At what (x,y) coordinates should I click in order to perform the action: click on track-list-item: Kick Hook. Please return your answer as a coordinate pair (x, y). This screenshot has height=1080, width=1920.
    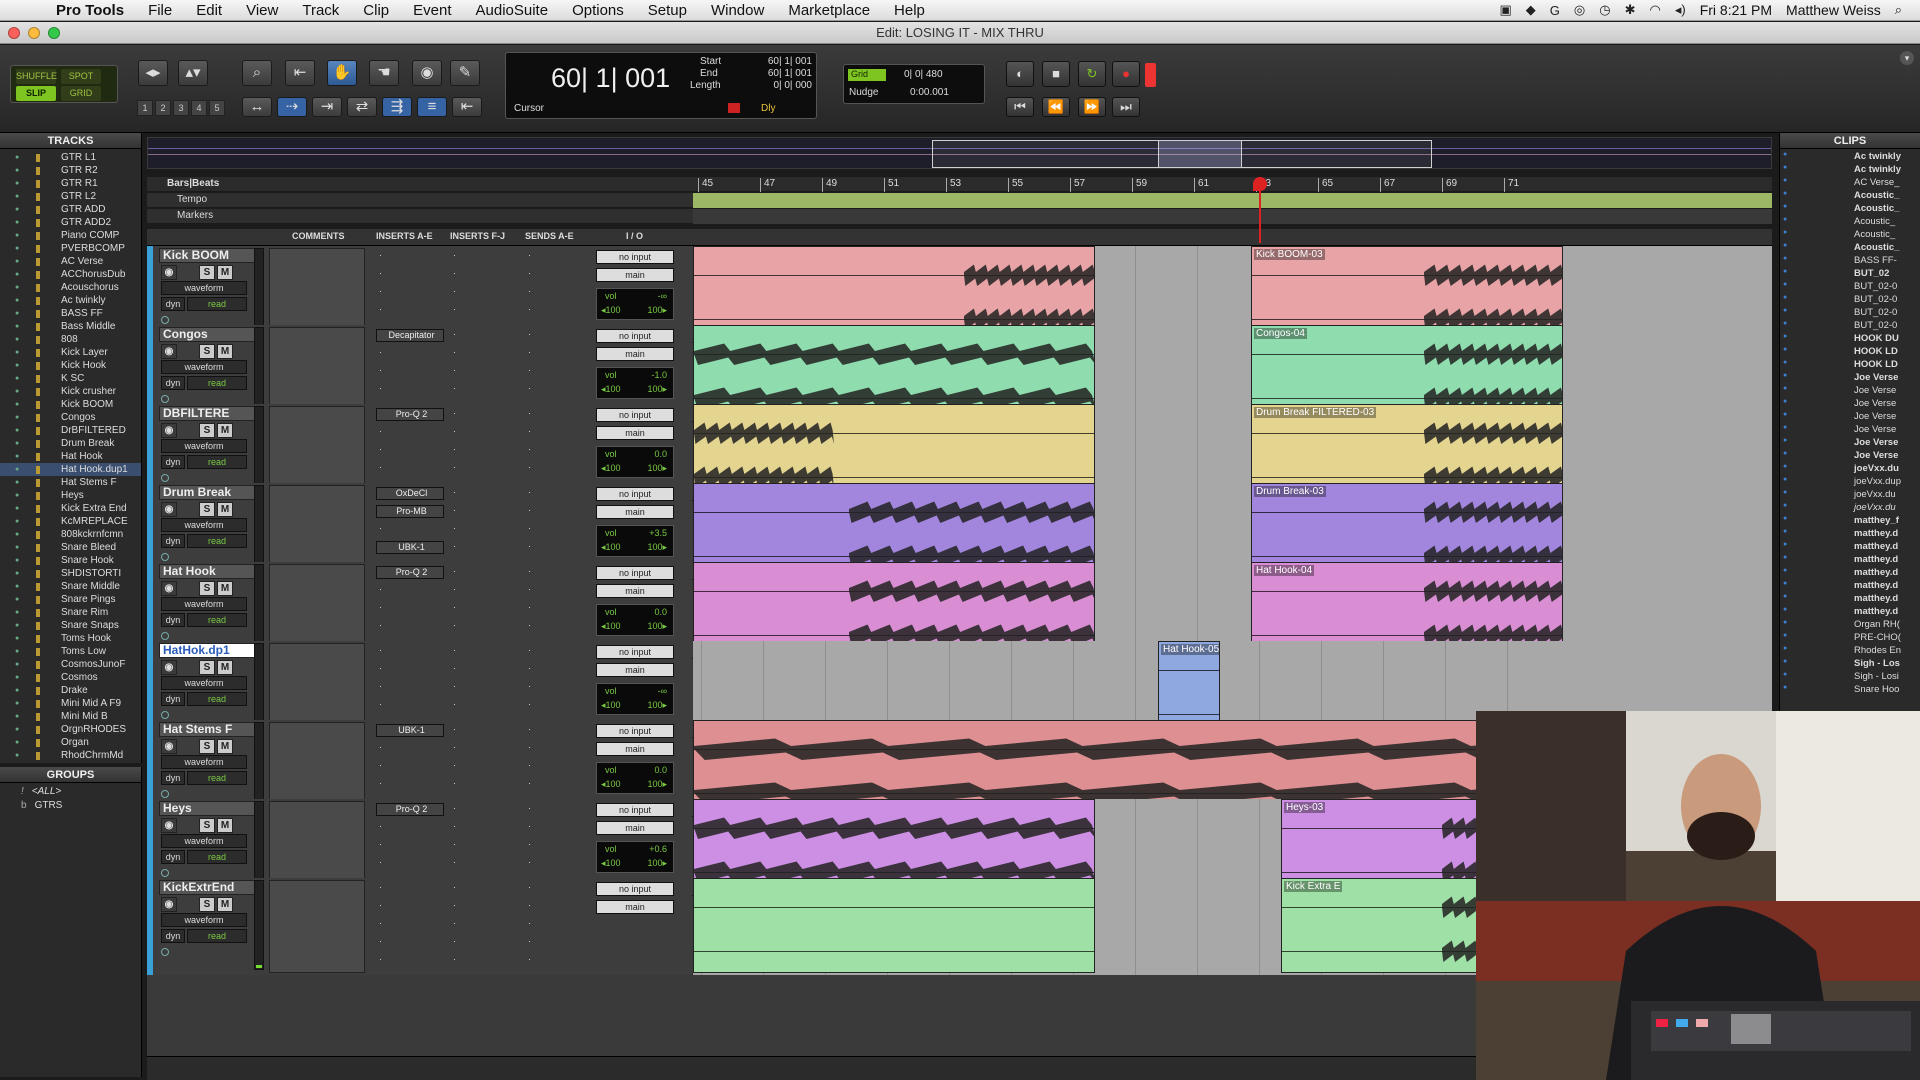
    Looking at the image, I should click on (70, 365).